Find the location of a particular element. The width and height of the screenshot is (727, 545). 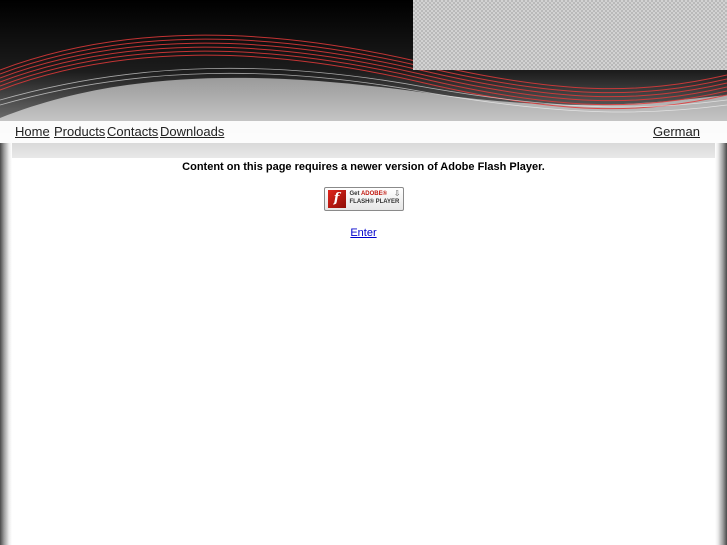

get-flash-player-button: f Get ADOBE® FLASH® PLAYER ⇩ is located at coordinates (363, 199).